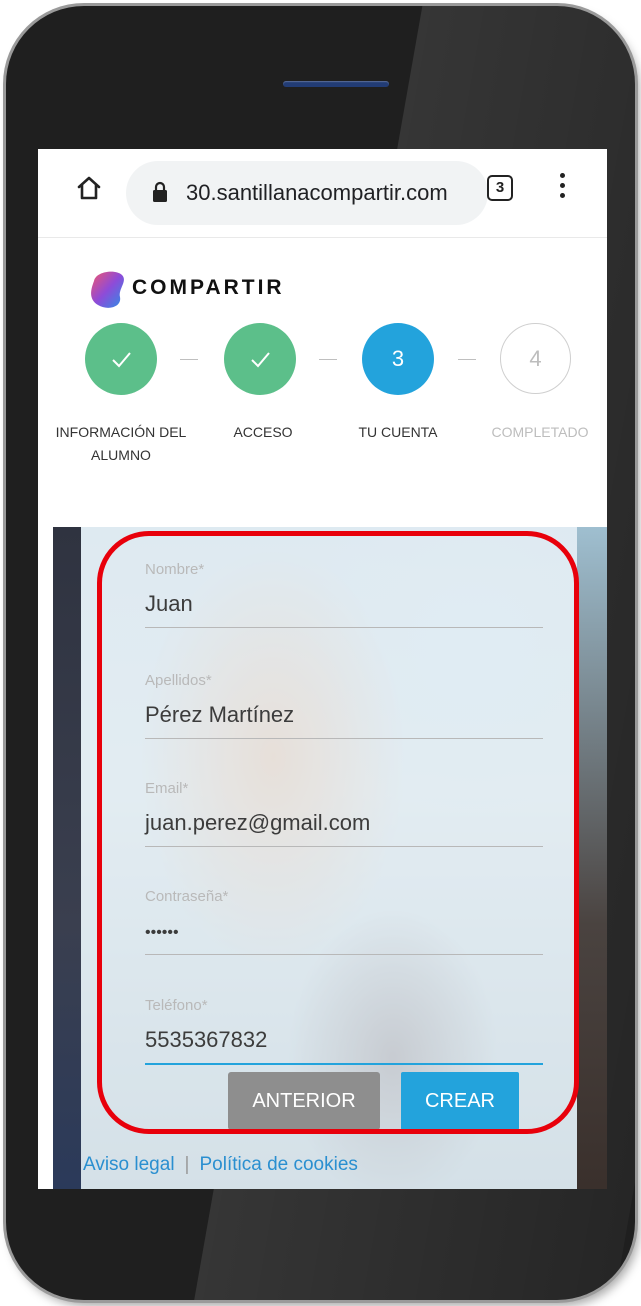  I want to click on step-1-label: INFORMACIÓN DEL ALUMNO, so click(121, 443).